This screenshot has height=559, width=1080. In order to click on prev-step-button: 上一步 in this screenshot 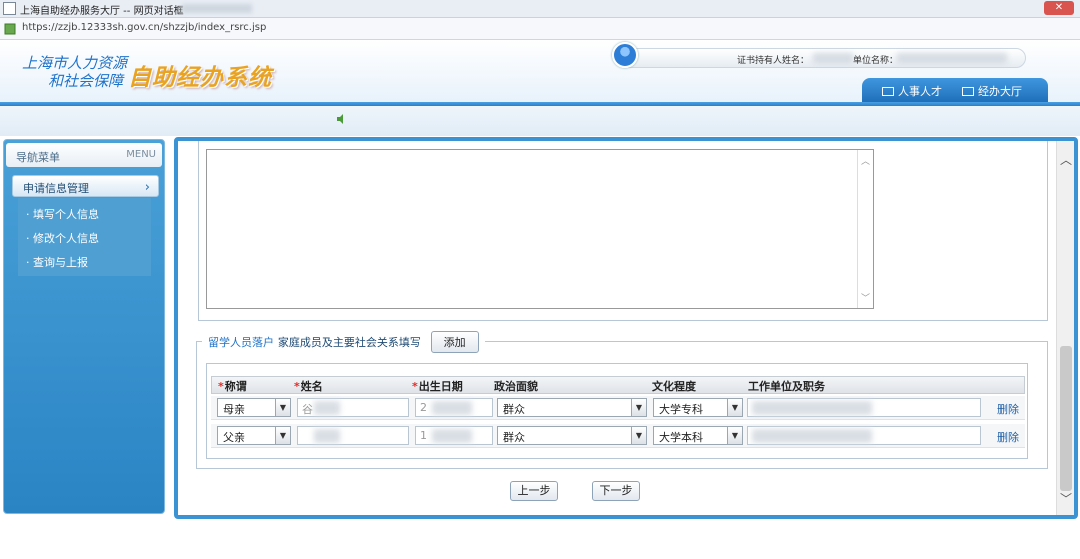, I will do `click(534, 491)`.